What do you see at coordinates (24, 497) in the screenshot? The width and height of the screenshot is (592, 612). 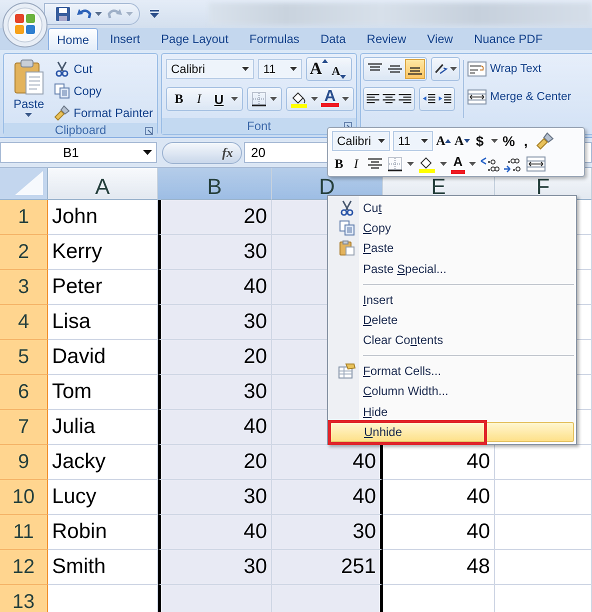 I see `row-header: 10` at bounding box center [24, 497].